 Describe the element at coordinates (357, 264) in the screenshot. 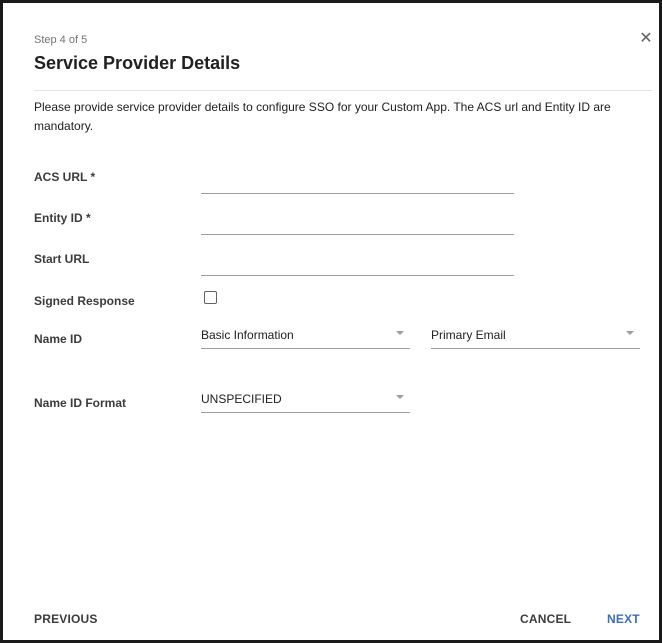

I see `start-url-input` at that location.